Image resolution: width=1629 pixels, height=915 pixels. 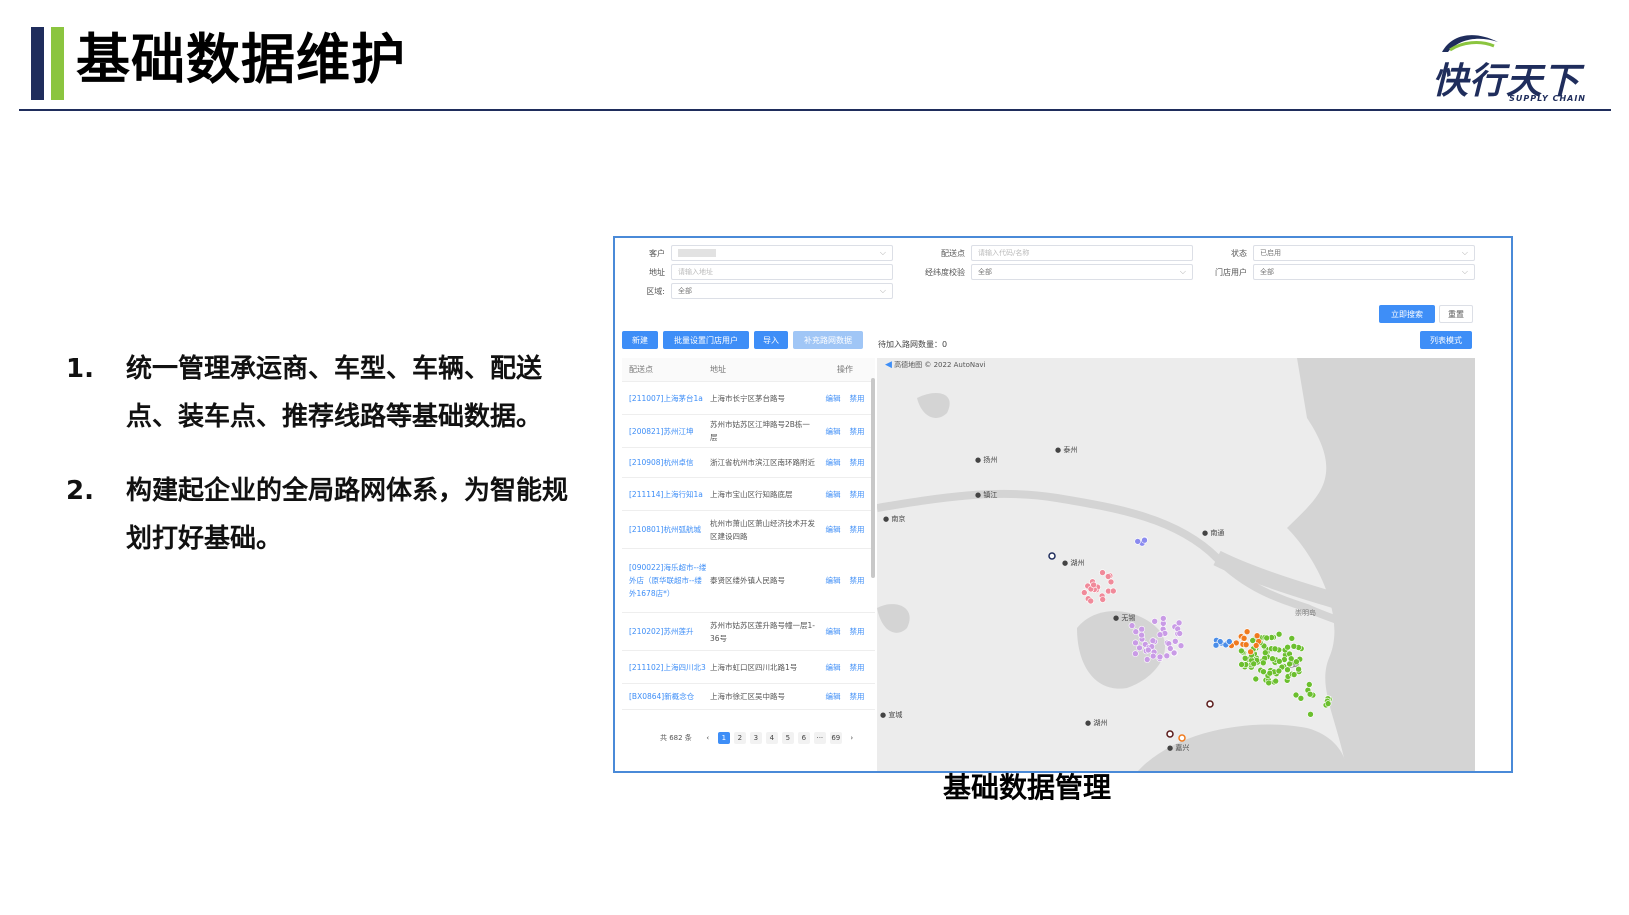 What do you see at coordinates (835, 738) in the screenshot?
I see `page-button: 69` at bounding box center [835, 738].